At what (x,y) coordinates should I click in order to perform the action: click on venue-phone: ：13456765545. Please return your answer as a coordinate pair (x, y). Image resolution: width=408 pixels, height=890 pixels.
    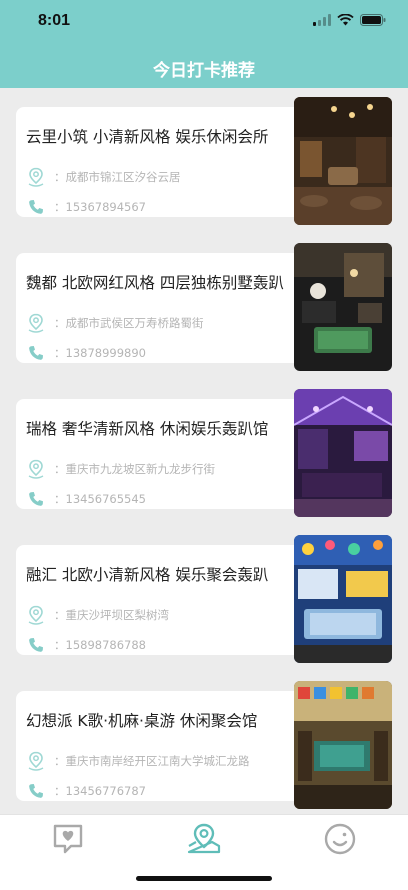
    Looking at the image, I should click on (100, 499).